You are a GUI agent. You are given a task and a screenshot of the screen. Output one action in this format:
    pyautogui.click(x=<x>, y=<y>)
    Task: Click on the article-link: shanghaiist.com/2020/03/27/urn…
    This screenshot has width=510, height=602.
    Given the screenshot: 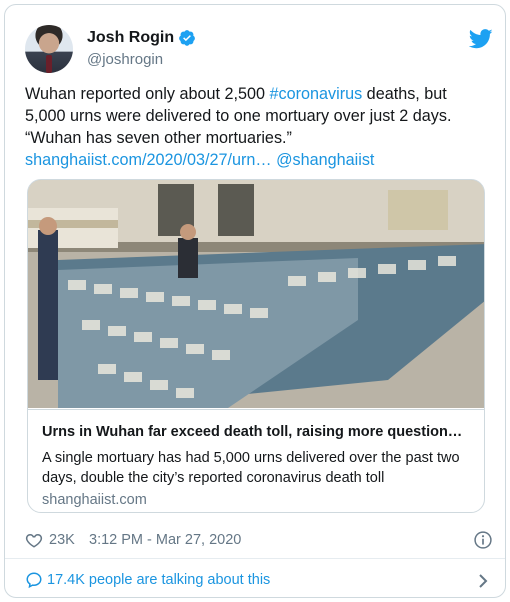 What is the action you would take?
    pyautogui.click(x=148, y=160)
    